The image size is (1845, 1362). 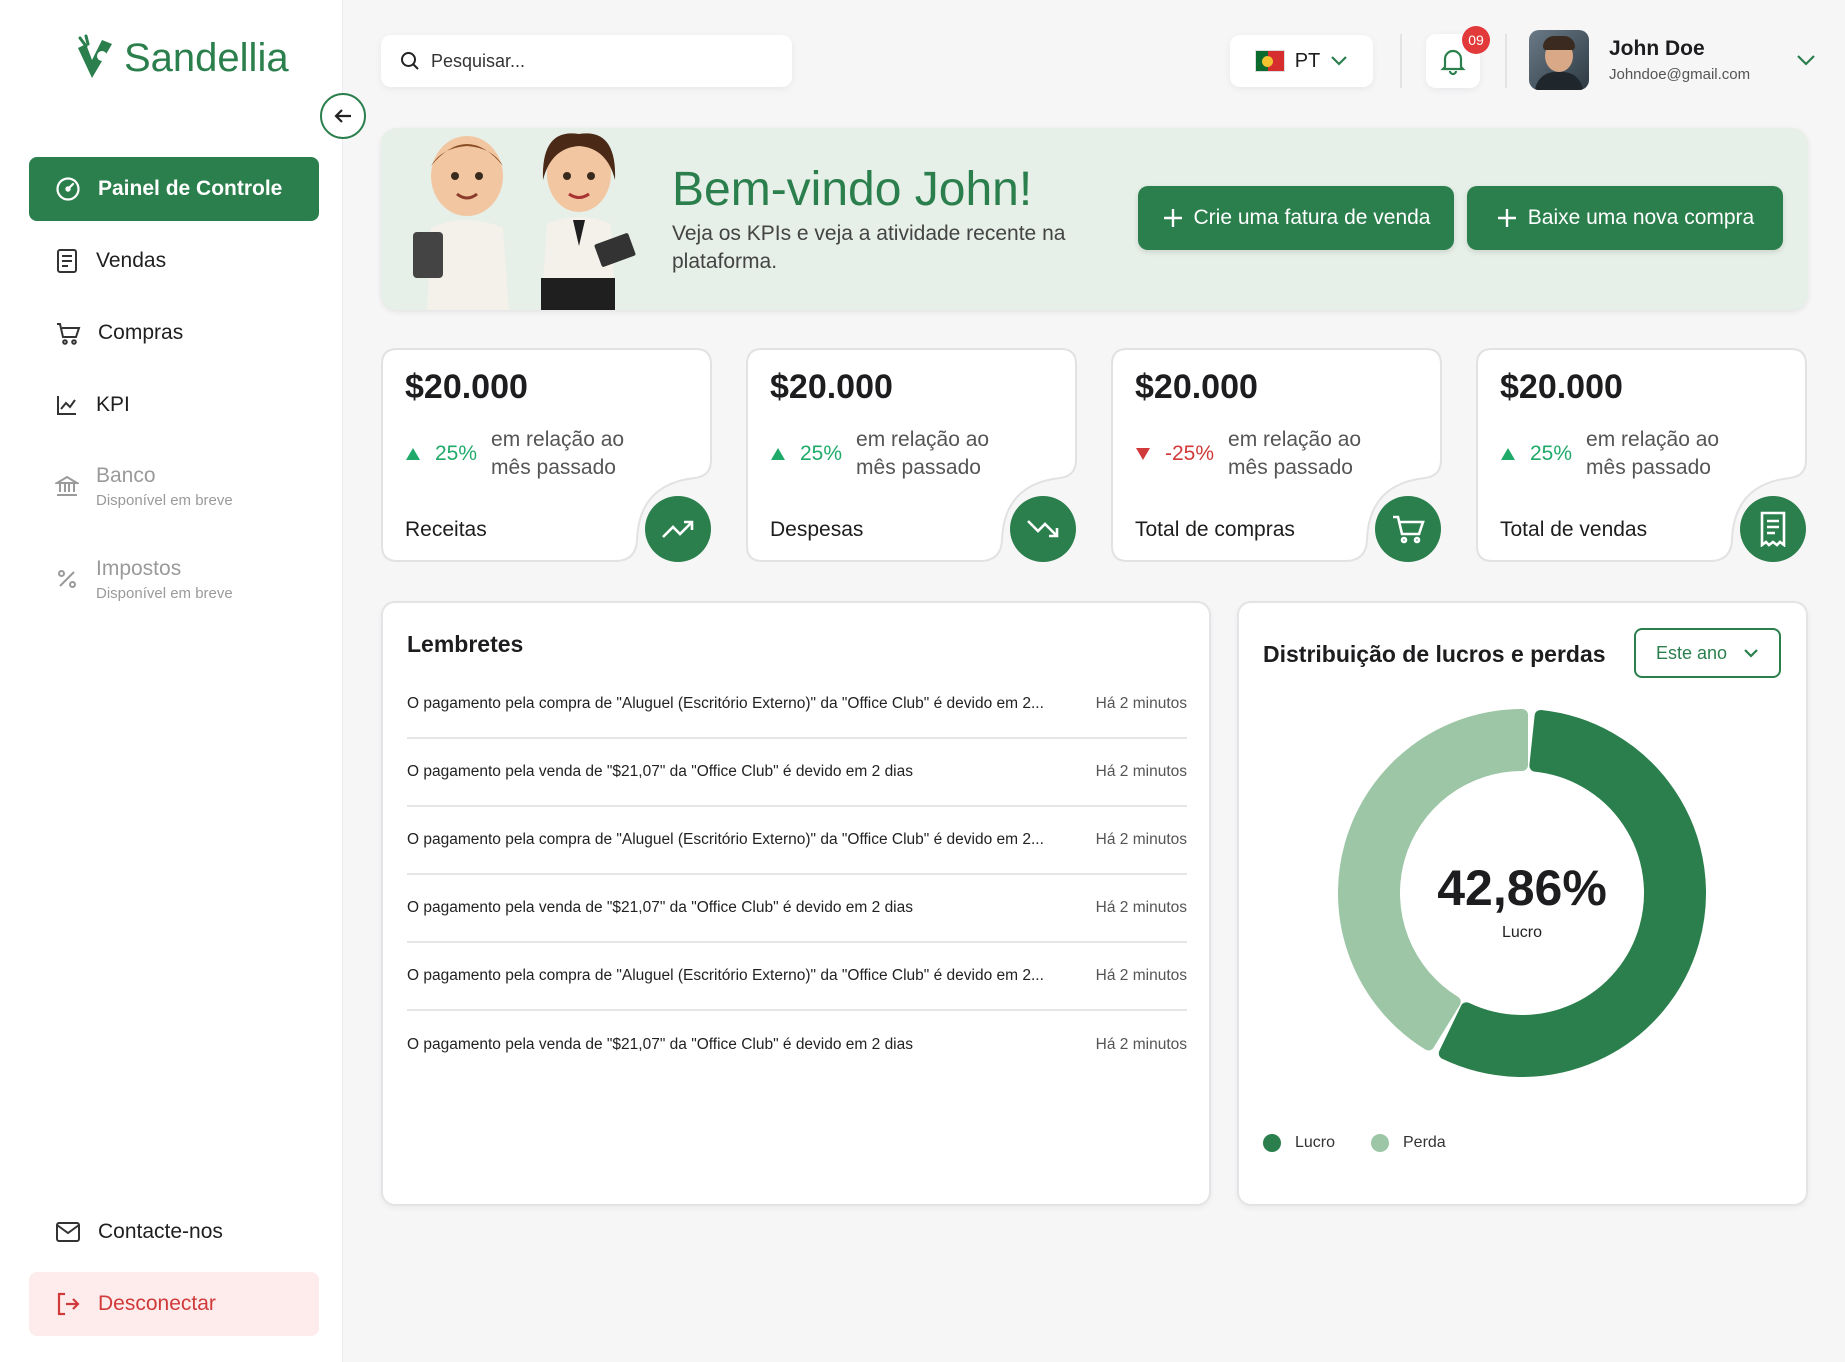 What do you see at coordinates (1672, 60) in the screenshot?
I see `user-menu: John Doe Johndoe@gmail.com` at bounding box center [1672, 60].